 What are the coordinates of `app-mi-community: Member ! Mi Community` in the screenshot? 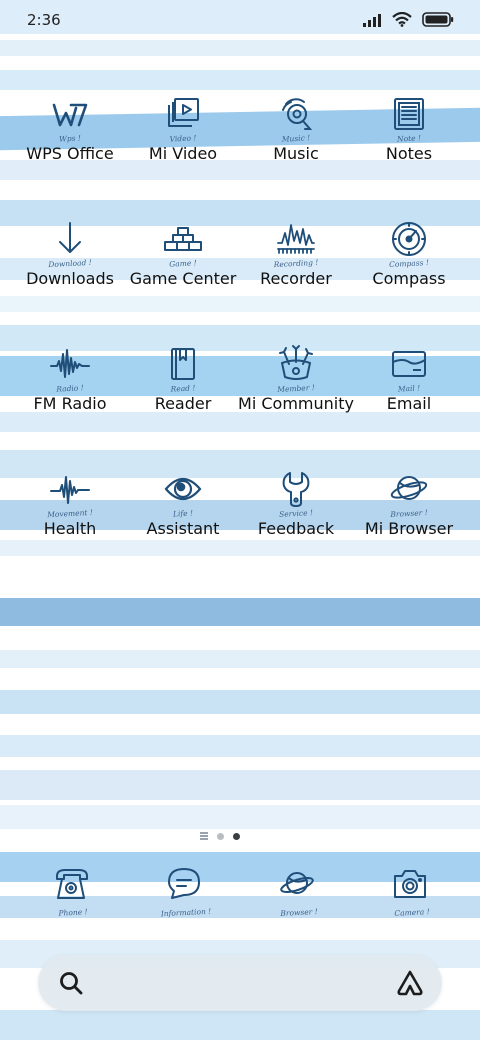 It's located at (296, 385).